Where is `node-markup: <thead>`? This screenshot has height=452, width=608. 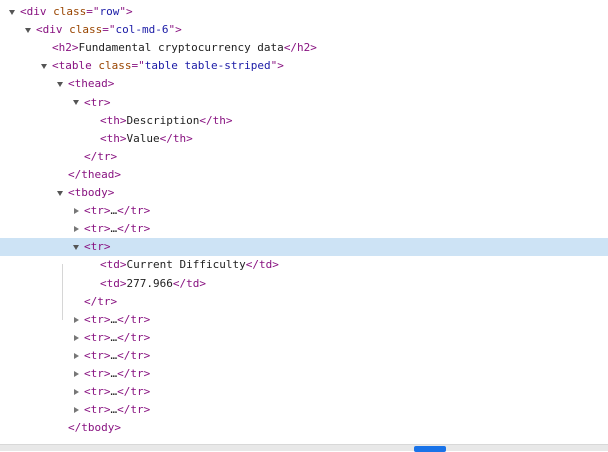
node-markup: <thead> is located at coordinates (91, 84).